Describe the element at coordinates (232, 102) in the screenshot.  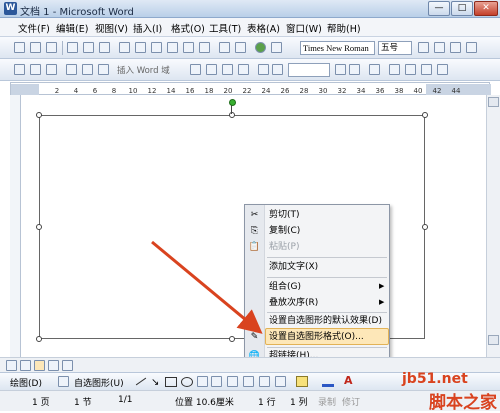
I see `rotation-handle` at that location.